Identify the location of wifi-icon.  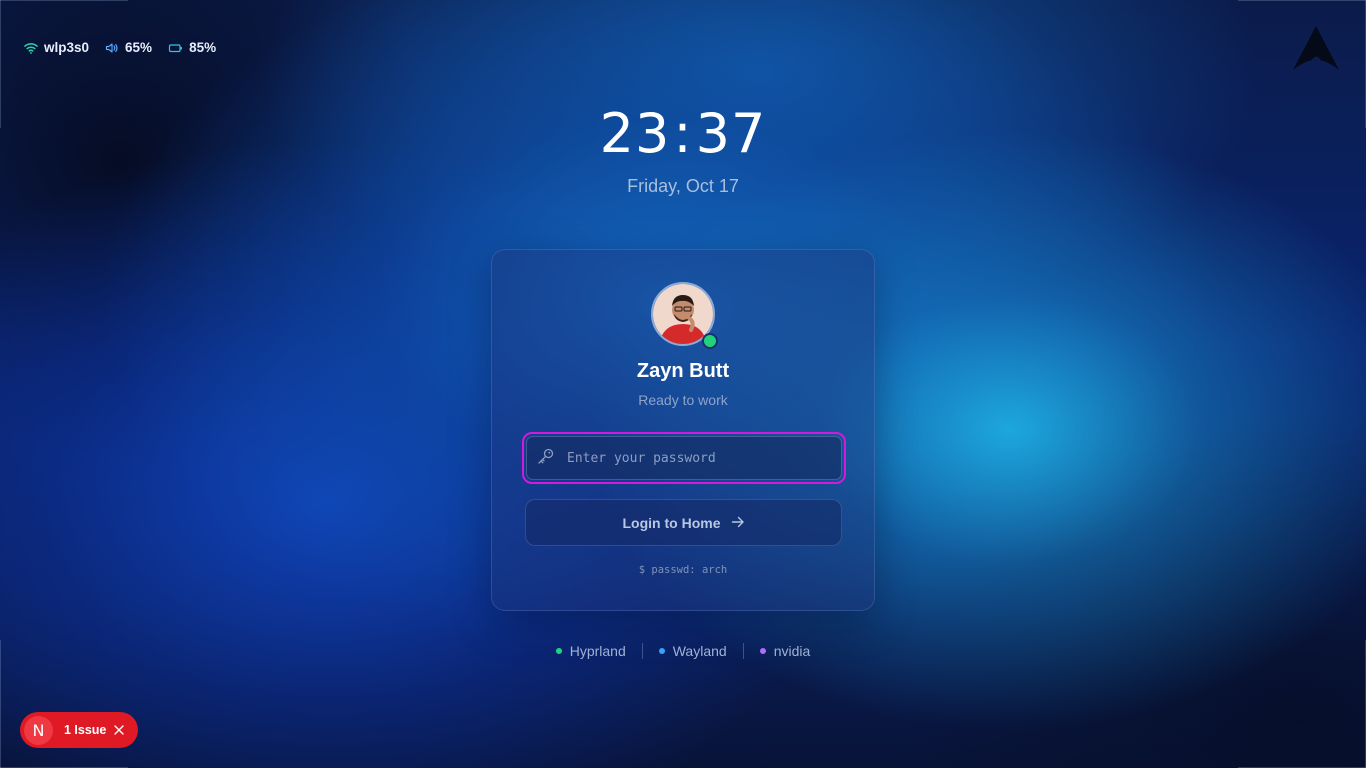
(31, 48).